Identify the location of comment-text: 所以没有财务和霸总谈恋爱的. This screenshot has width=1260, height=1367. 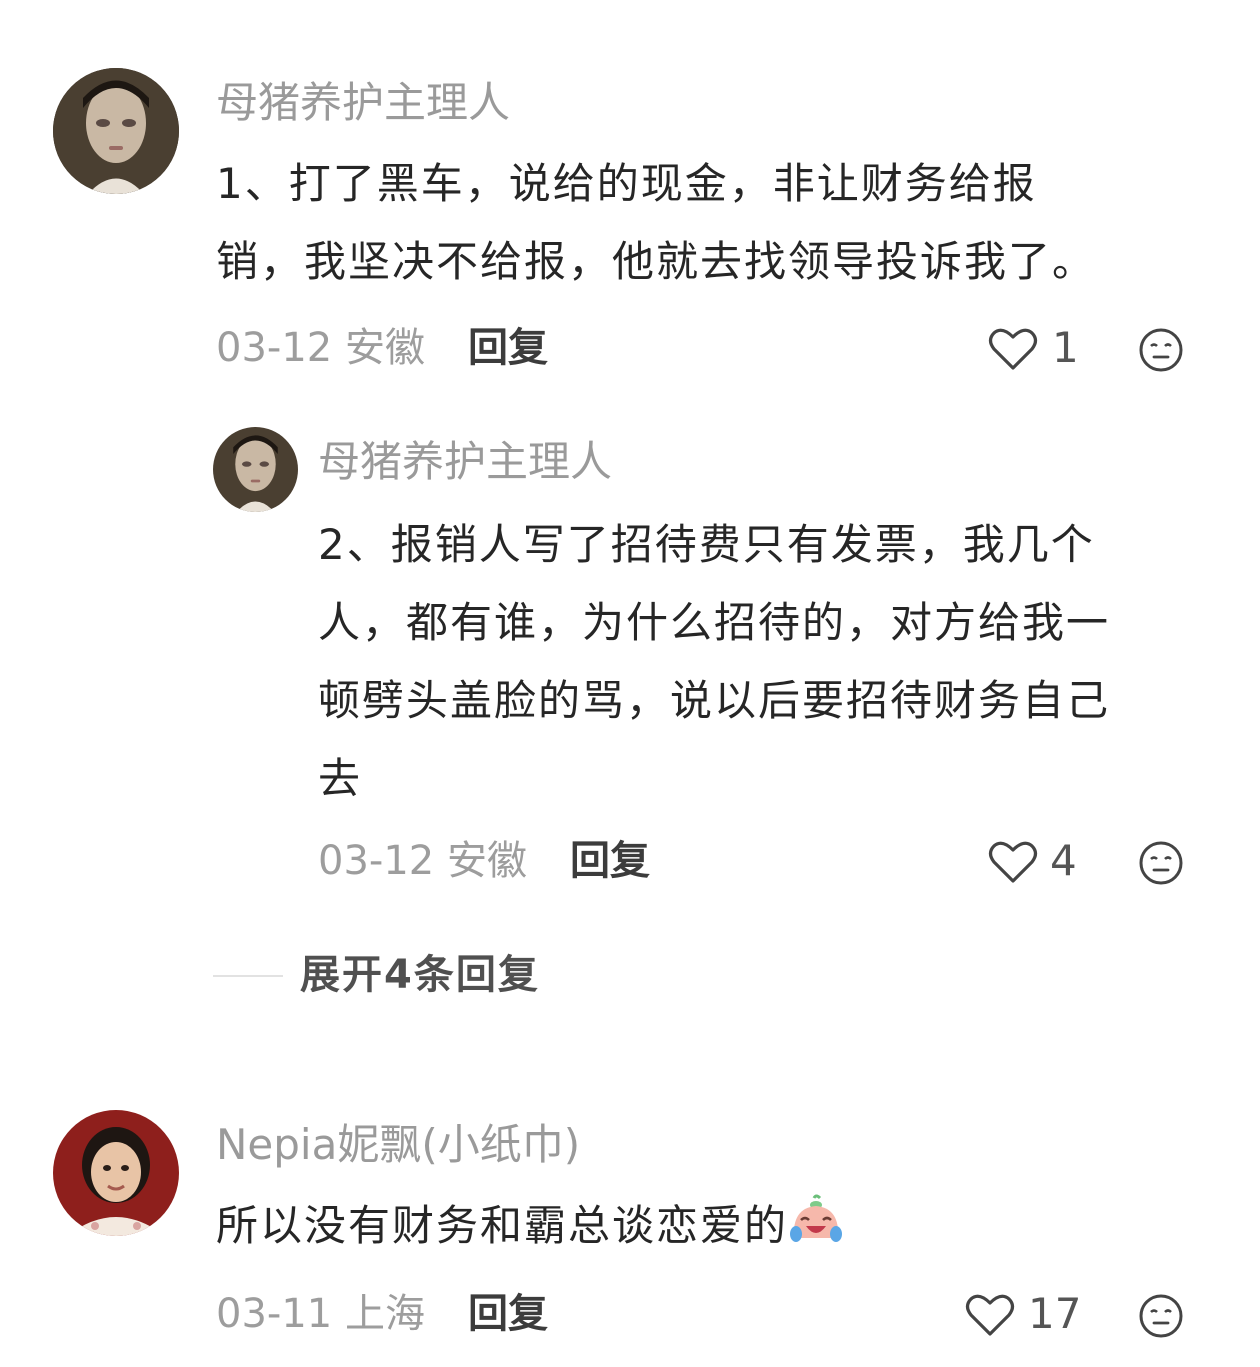
(716, 1226).